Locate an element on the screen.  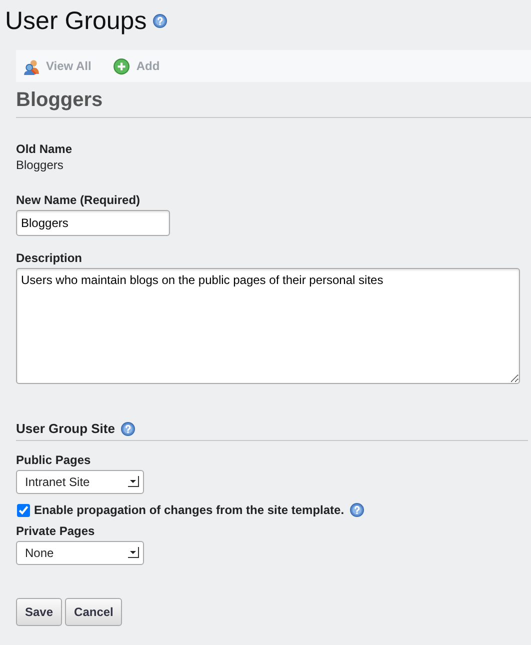
name-field: Bloggers is located at coordinates (93, 223).